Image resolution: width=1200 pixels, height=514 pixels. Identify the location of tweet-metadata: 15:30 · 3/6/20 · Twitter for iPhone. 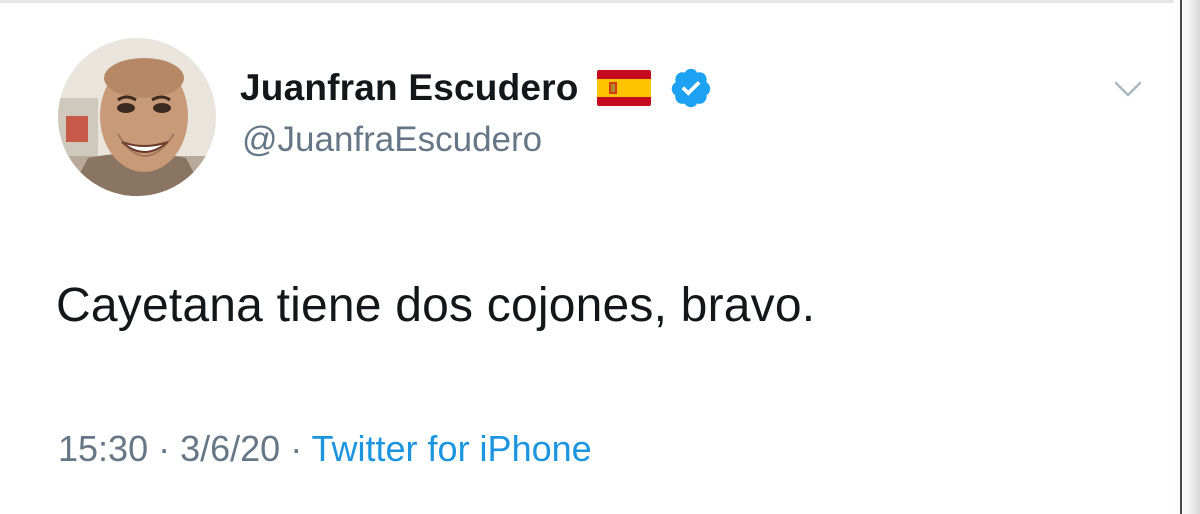
(325, 449).